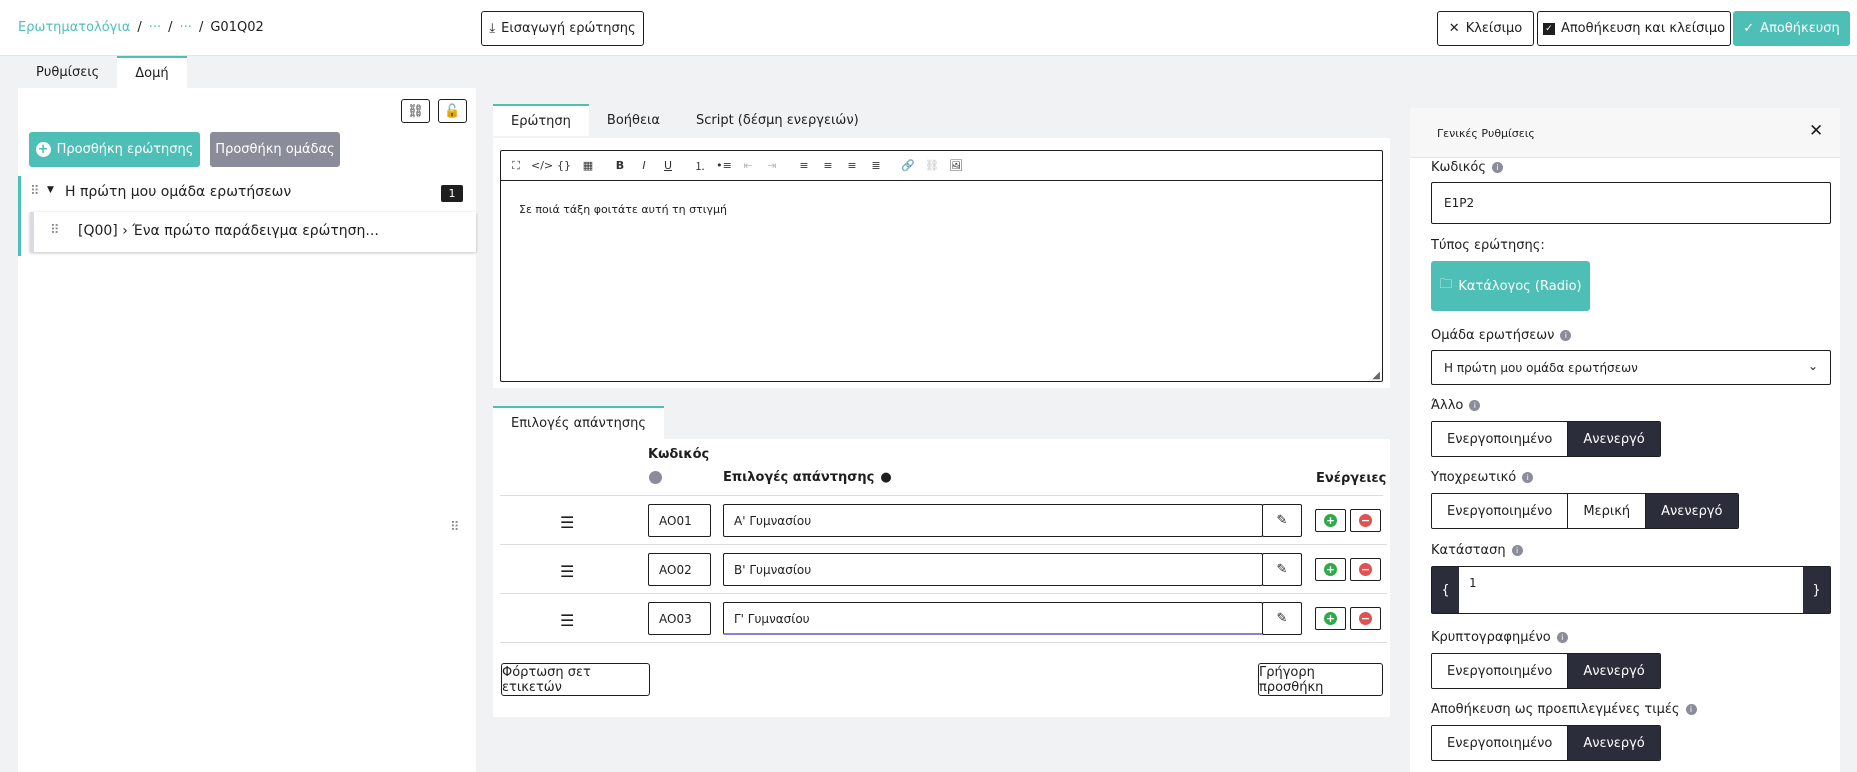 The image size is (1857, 772). Describe the element at coordinates (575, 679) in the screenshot. I see `load-label-set-button: Φόρτωση σετ ετικετών` at that location.